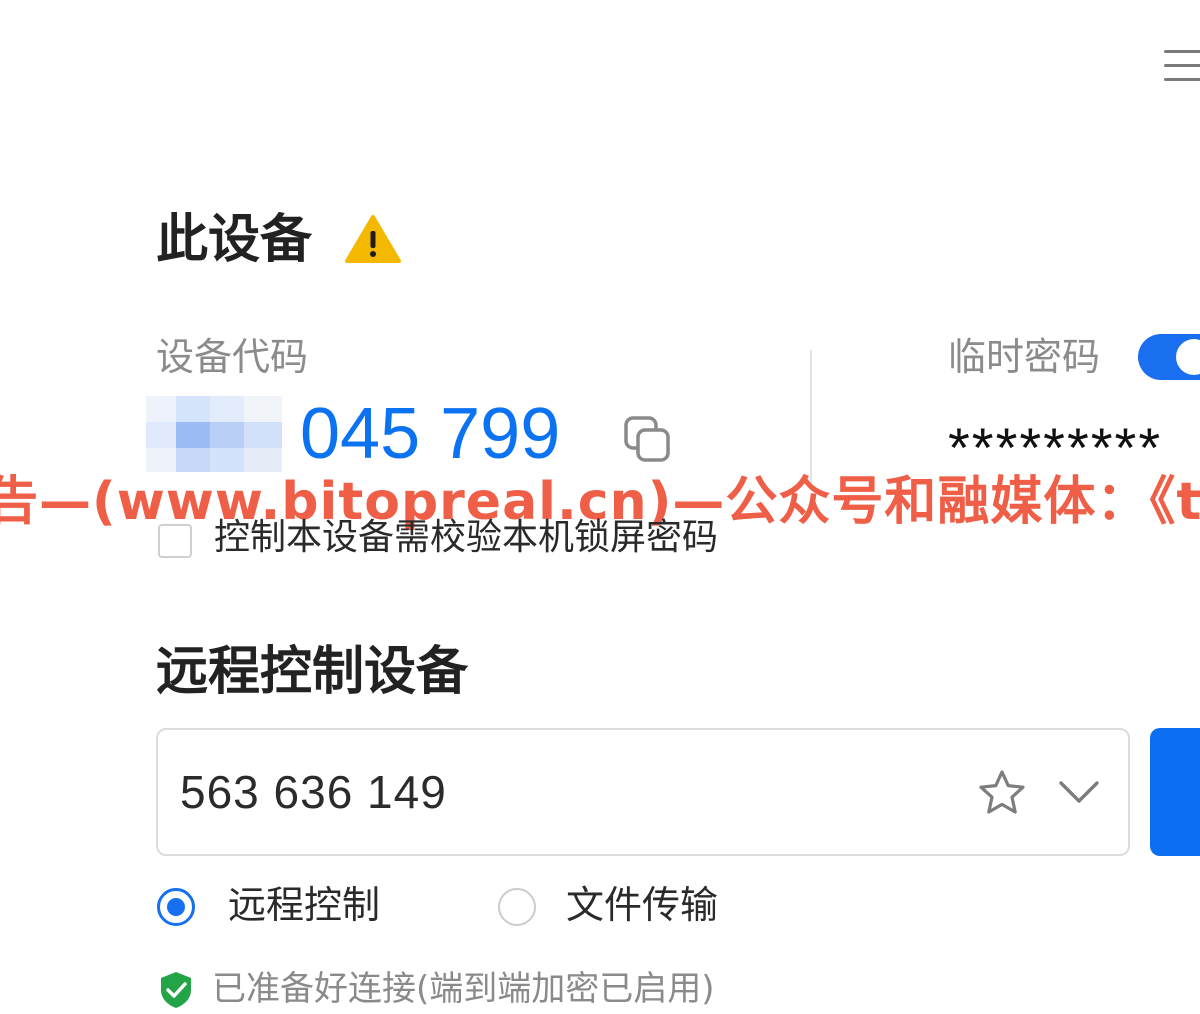 Image resolution: width=1200 pixels, height=1014 pixels. What do you see at coordinates (811, 420) in the screenshot?
I see `vertical-divider` at bounding box center [811, 420].